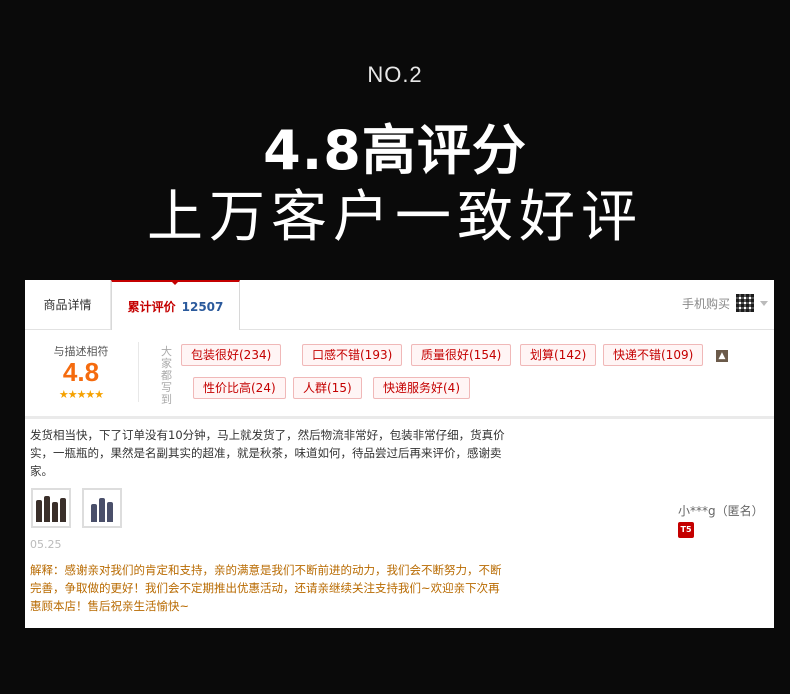  I want to click on divider, so click(138, 372).